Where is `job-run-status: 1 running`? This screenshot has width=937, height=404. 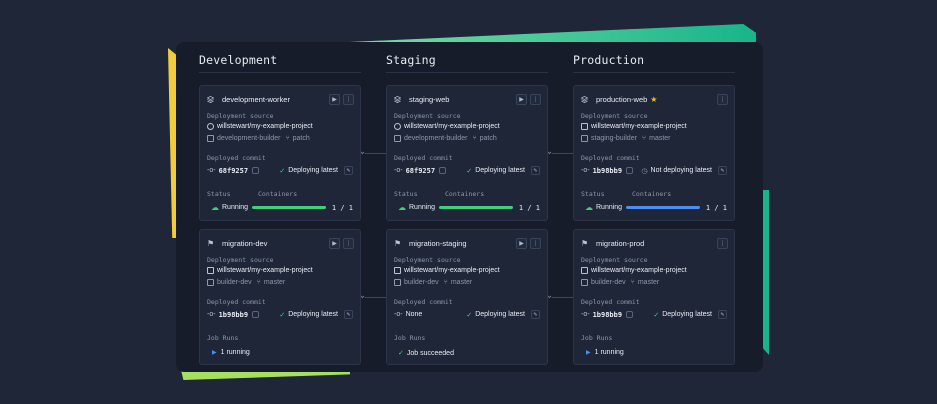 job-run-status: 1 running is located at coordinates (235, 352).